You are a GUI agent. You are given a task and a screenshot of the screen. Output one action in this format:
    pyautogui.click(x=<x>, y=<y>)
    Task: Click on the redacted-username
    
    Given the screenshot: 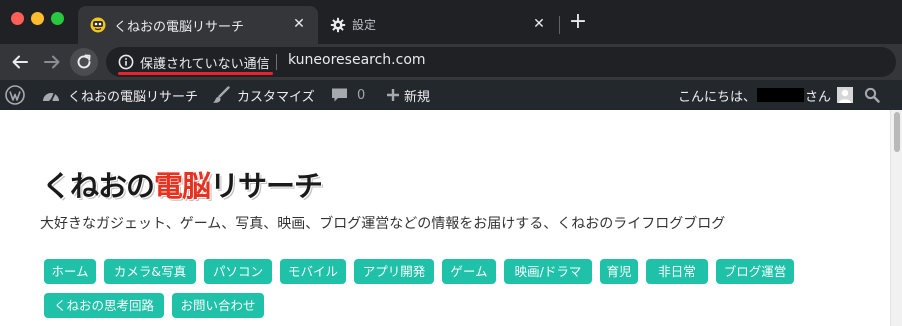 What is the action you would take?
    pyautogui.click(x=781, y=95)
    